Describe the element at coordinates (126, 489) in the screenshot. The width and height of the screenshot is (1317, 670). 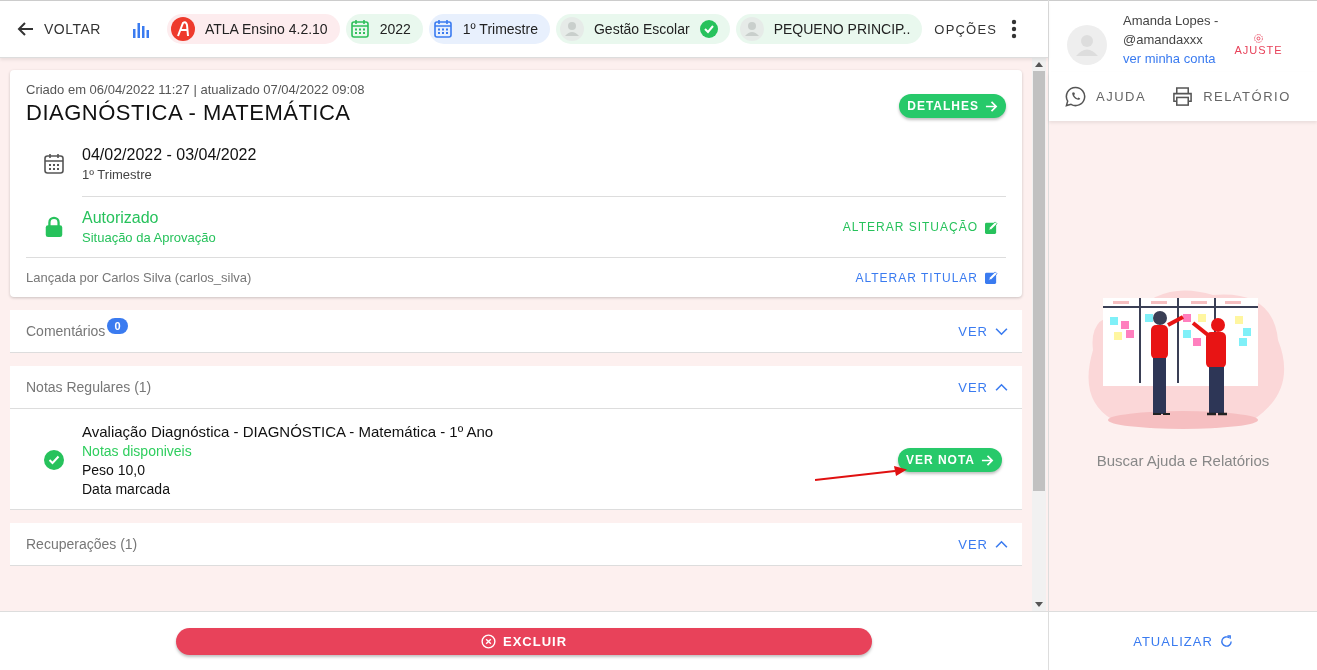
I see `assessment-date: Data marcada` at that location.